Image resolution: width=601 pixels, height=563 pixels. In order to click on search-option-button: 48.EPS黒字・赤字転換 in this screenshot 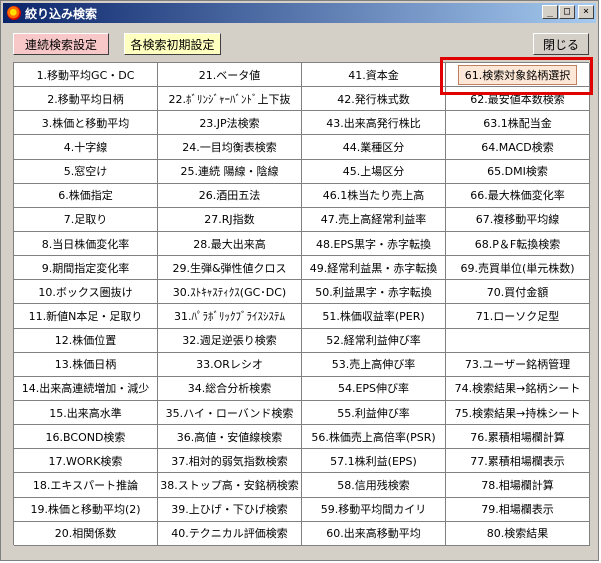, I will do `click(374, 244)`.